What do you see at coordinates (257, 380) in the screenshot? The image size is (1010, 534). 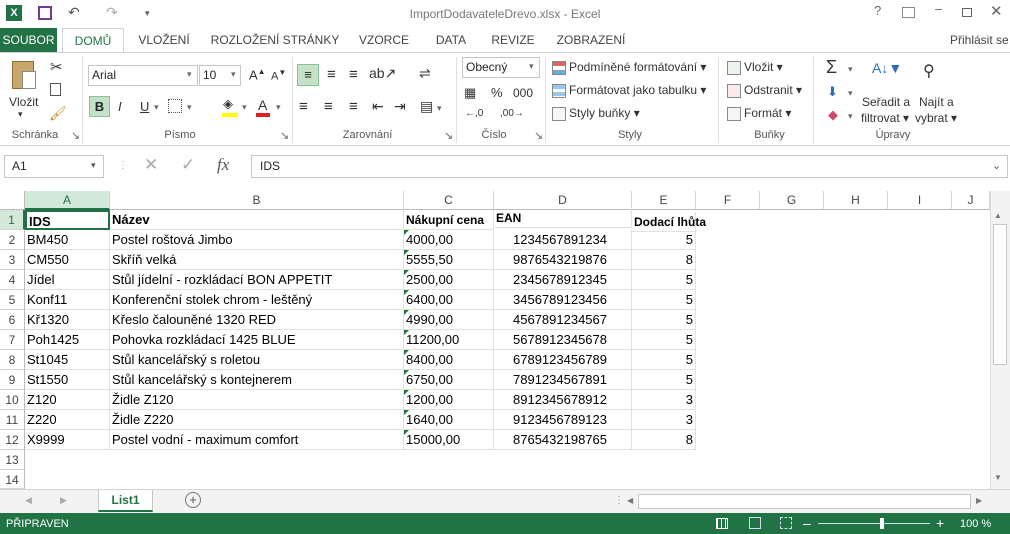 I see `cell-b: Stůl kancelářský s kontejnerem` at bounding box center [257, 380].